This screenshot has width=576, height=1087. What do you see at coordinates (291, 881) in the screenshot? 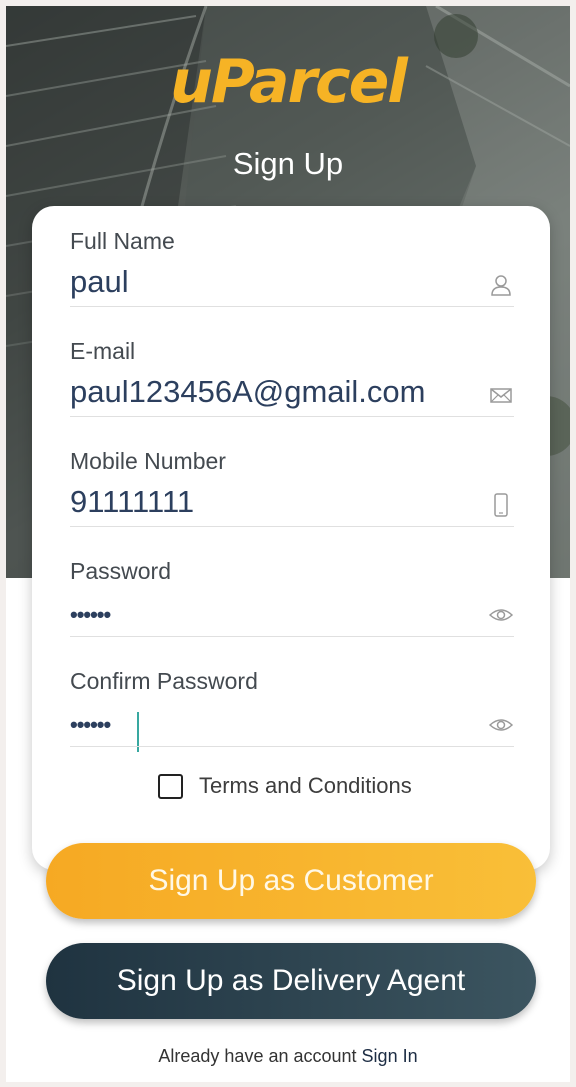
I see `sign-up-customer-button: Sign Up as Customer` at bounding box center [291, 881].